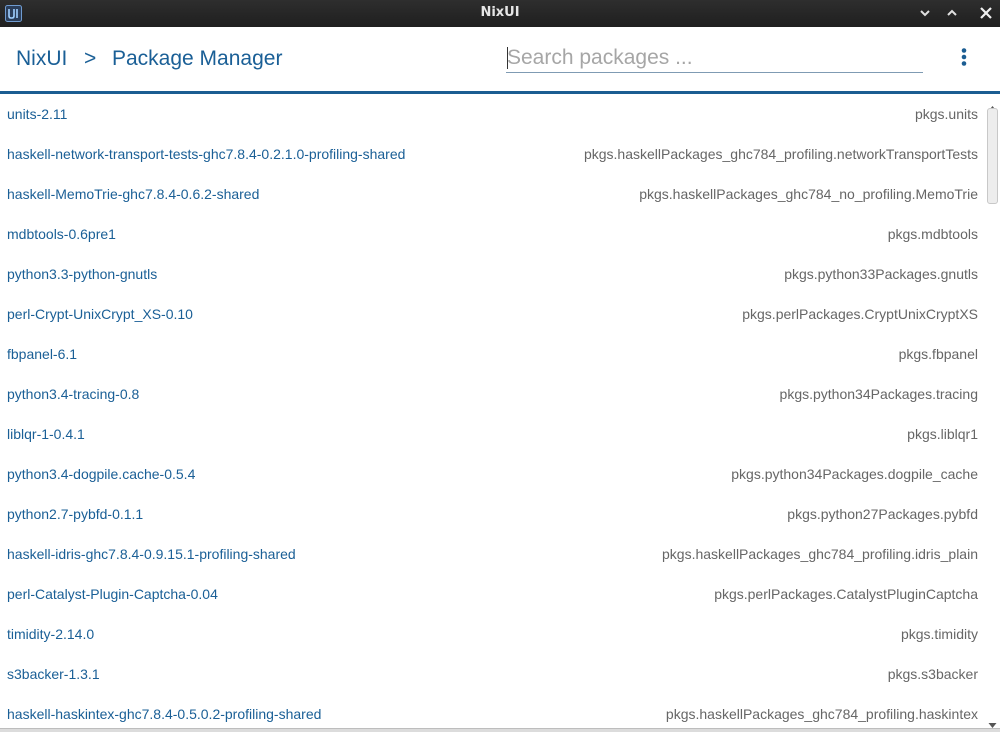 This screenshot has height=734, width=1000. Describe the element at coordinates (492, 114) in the screenshot. I see `package-row: units-2.11 pkgs.units` at that location.